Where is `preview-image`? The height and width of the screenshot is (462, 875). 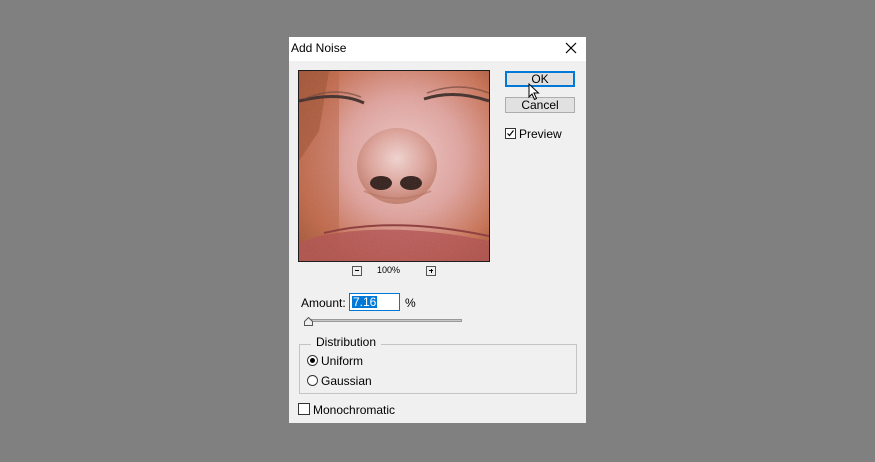
preview-image is located at coordinates (394, 166).